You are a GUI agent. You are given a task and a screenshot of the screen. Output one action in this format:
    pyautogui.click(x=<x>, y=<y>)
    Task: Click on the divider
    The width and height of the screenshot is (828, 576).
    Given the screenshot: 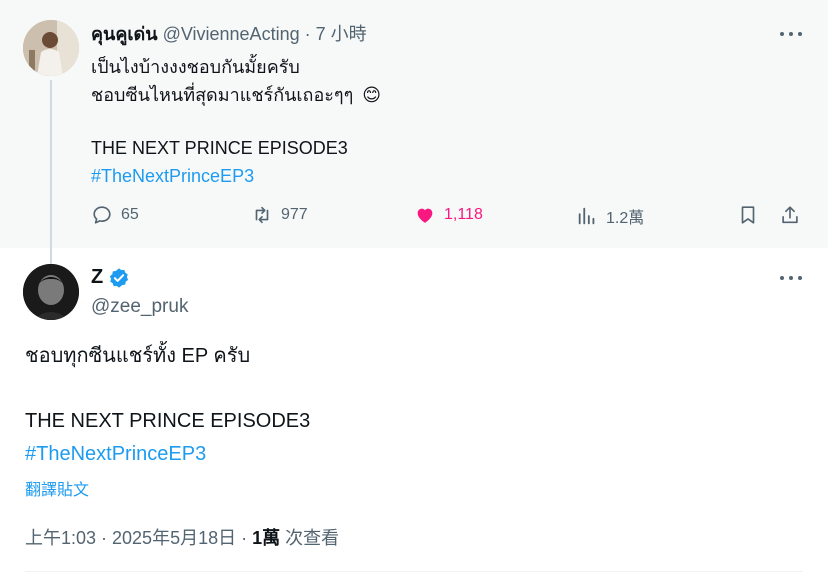 What is the action you would take?
    pyautogui.click(x=414, y=571)
    